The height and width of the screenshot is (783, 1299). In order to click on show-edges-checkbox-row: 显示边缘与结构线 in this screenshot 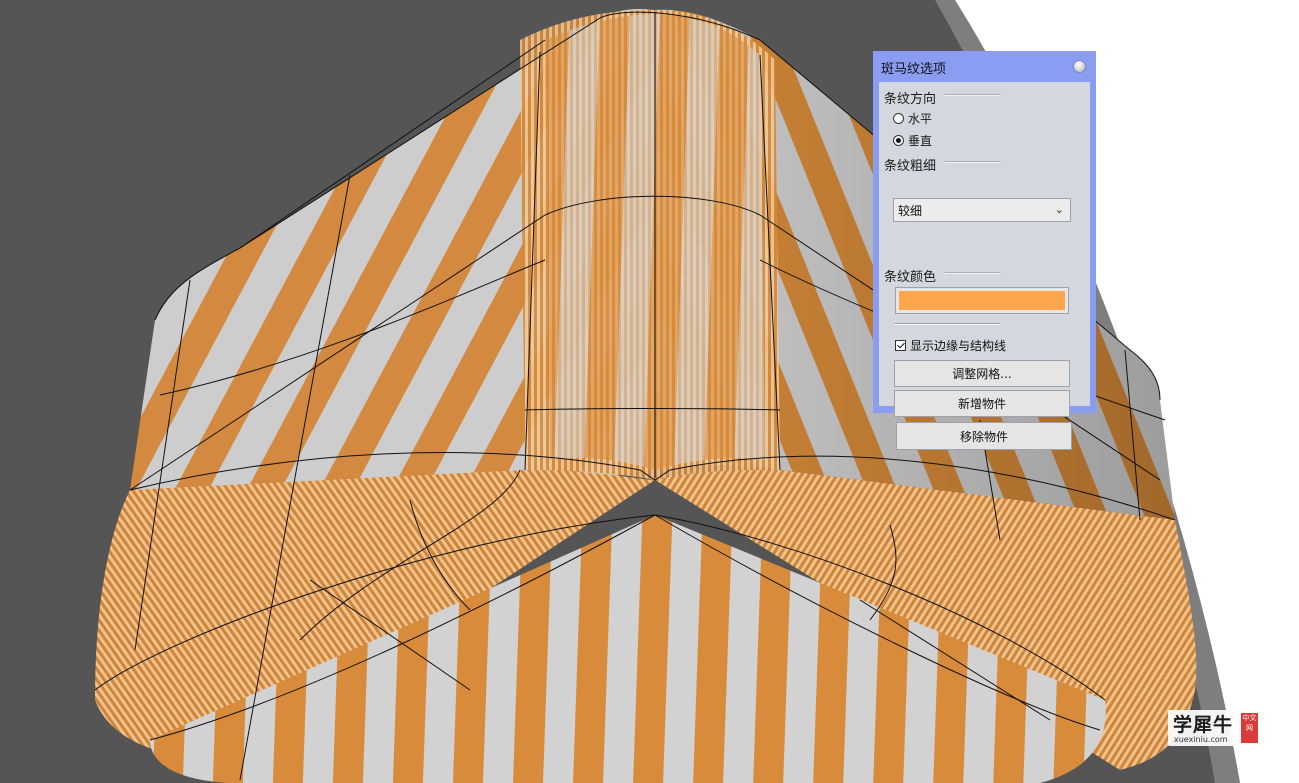, I will do `click(950, 345)`.